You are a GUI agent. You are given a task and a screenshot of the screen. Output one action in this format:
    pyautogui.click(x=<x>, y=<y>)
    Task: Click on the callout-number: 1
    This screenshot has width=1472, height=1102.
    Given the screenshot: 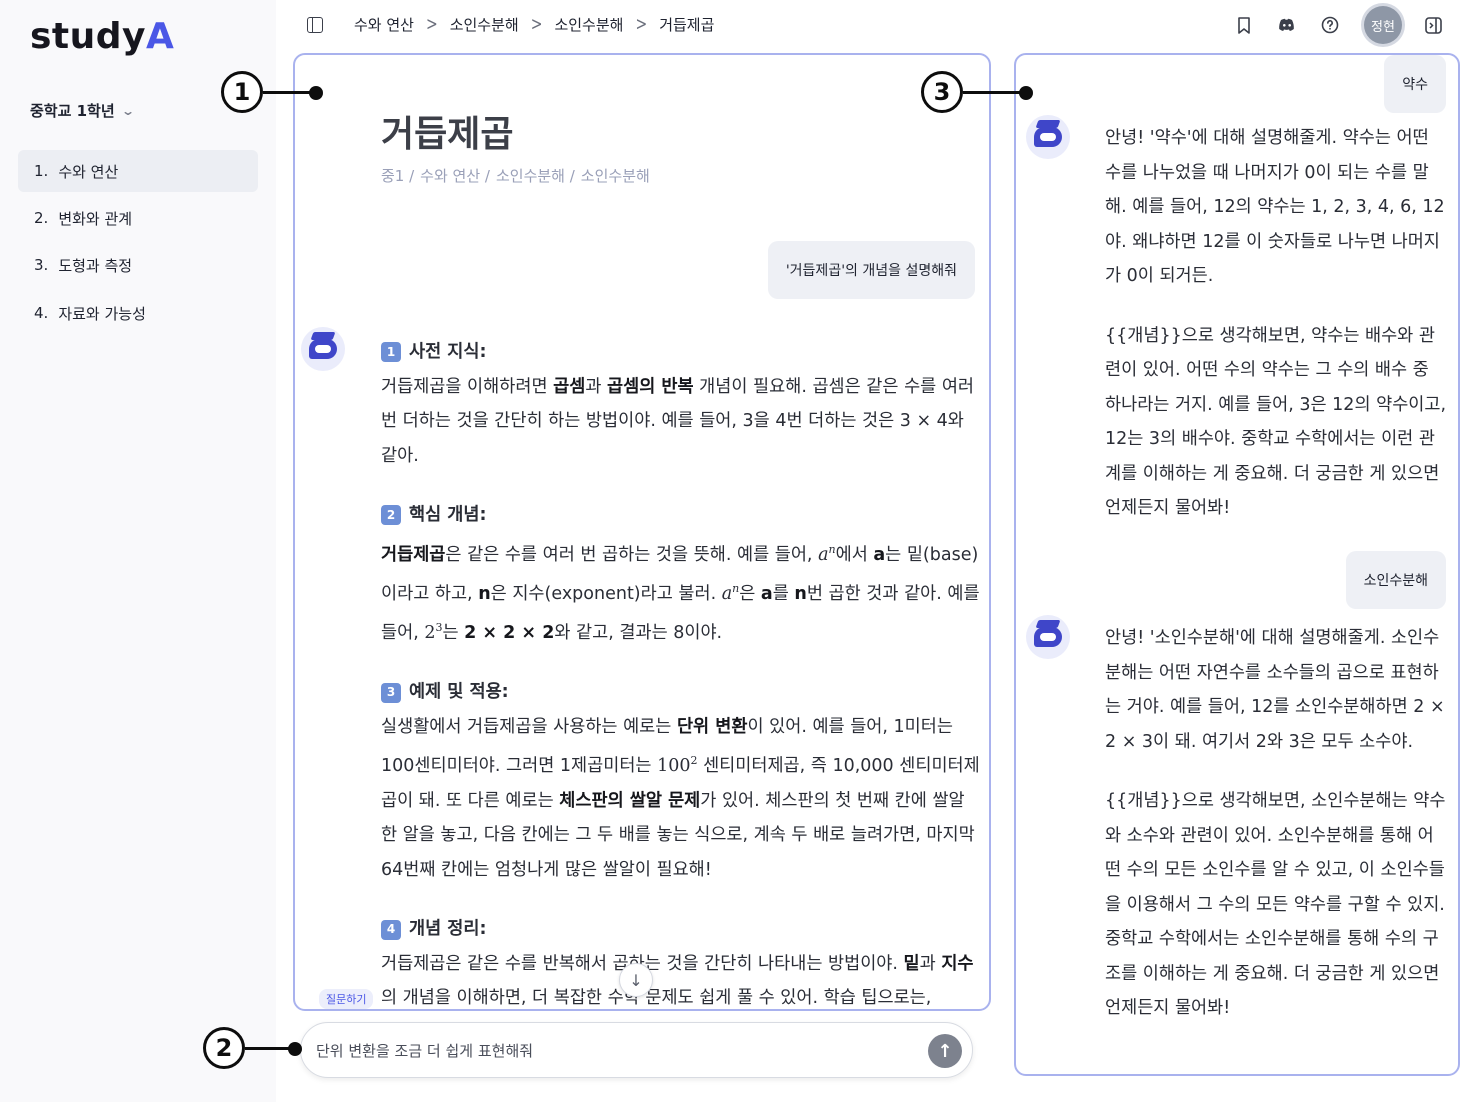 What is the action you would take?
    pyautogui.click(x=242, y=92)
    